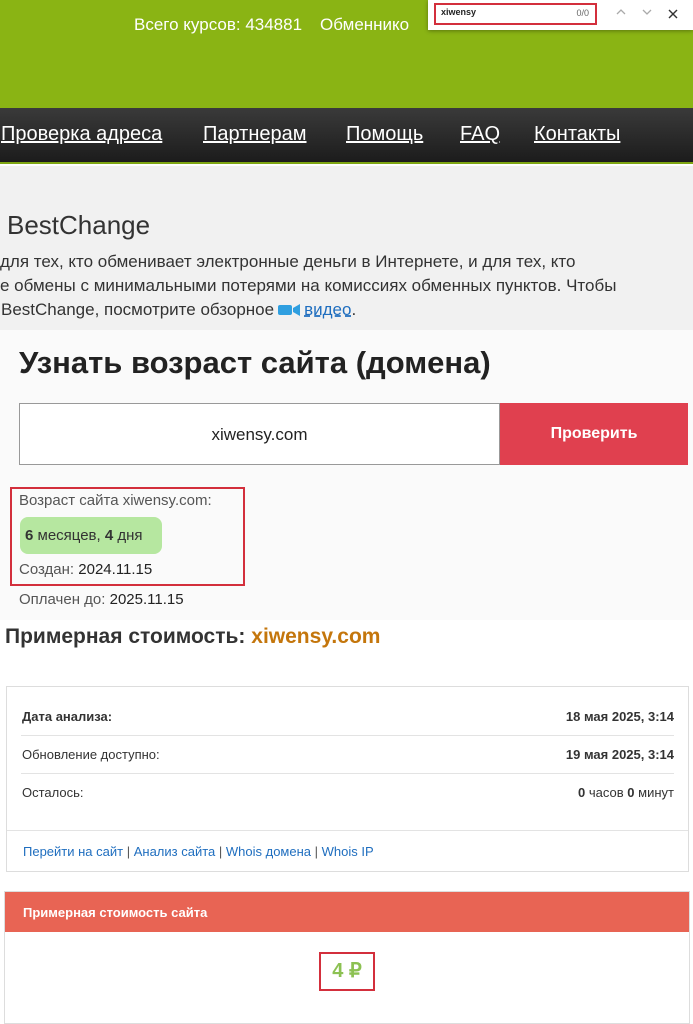 This screenshot has width=693, height=1024. What do you see at coordinates (619, 716) in the screenshot?
I see `analysis-date-value: 18 мая 2025, 3:14` at bounding box center [619, 716].